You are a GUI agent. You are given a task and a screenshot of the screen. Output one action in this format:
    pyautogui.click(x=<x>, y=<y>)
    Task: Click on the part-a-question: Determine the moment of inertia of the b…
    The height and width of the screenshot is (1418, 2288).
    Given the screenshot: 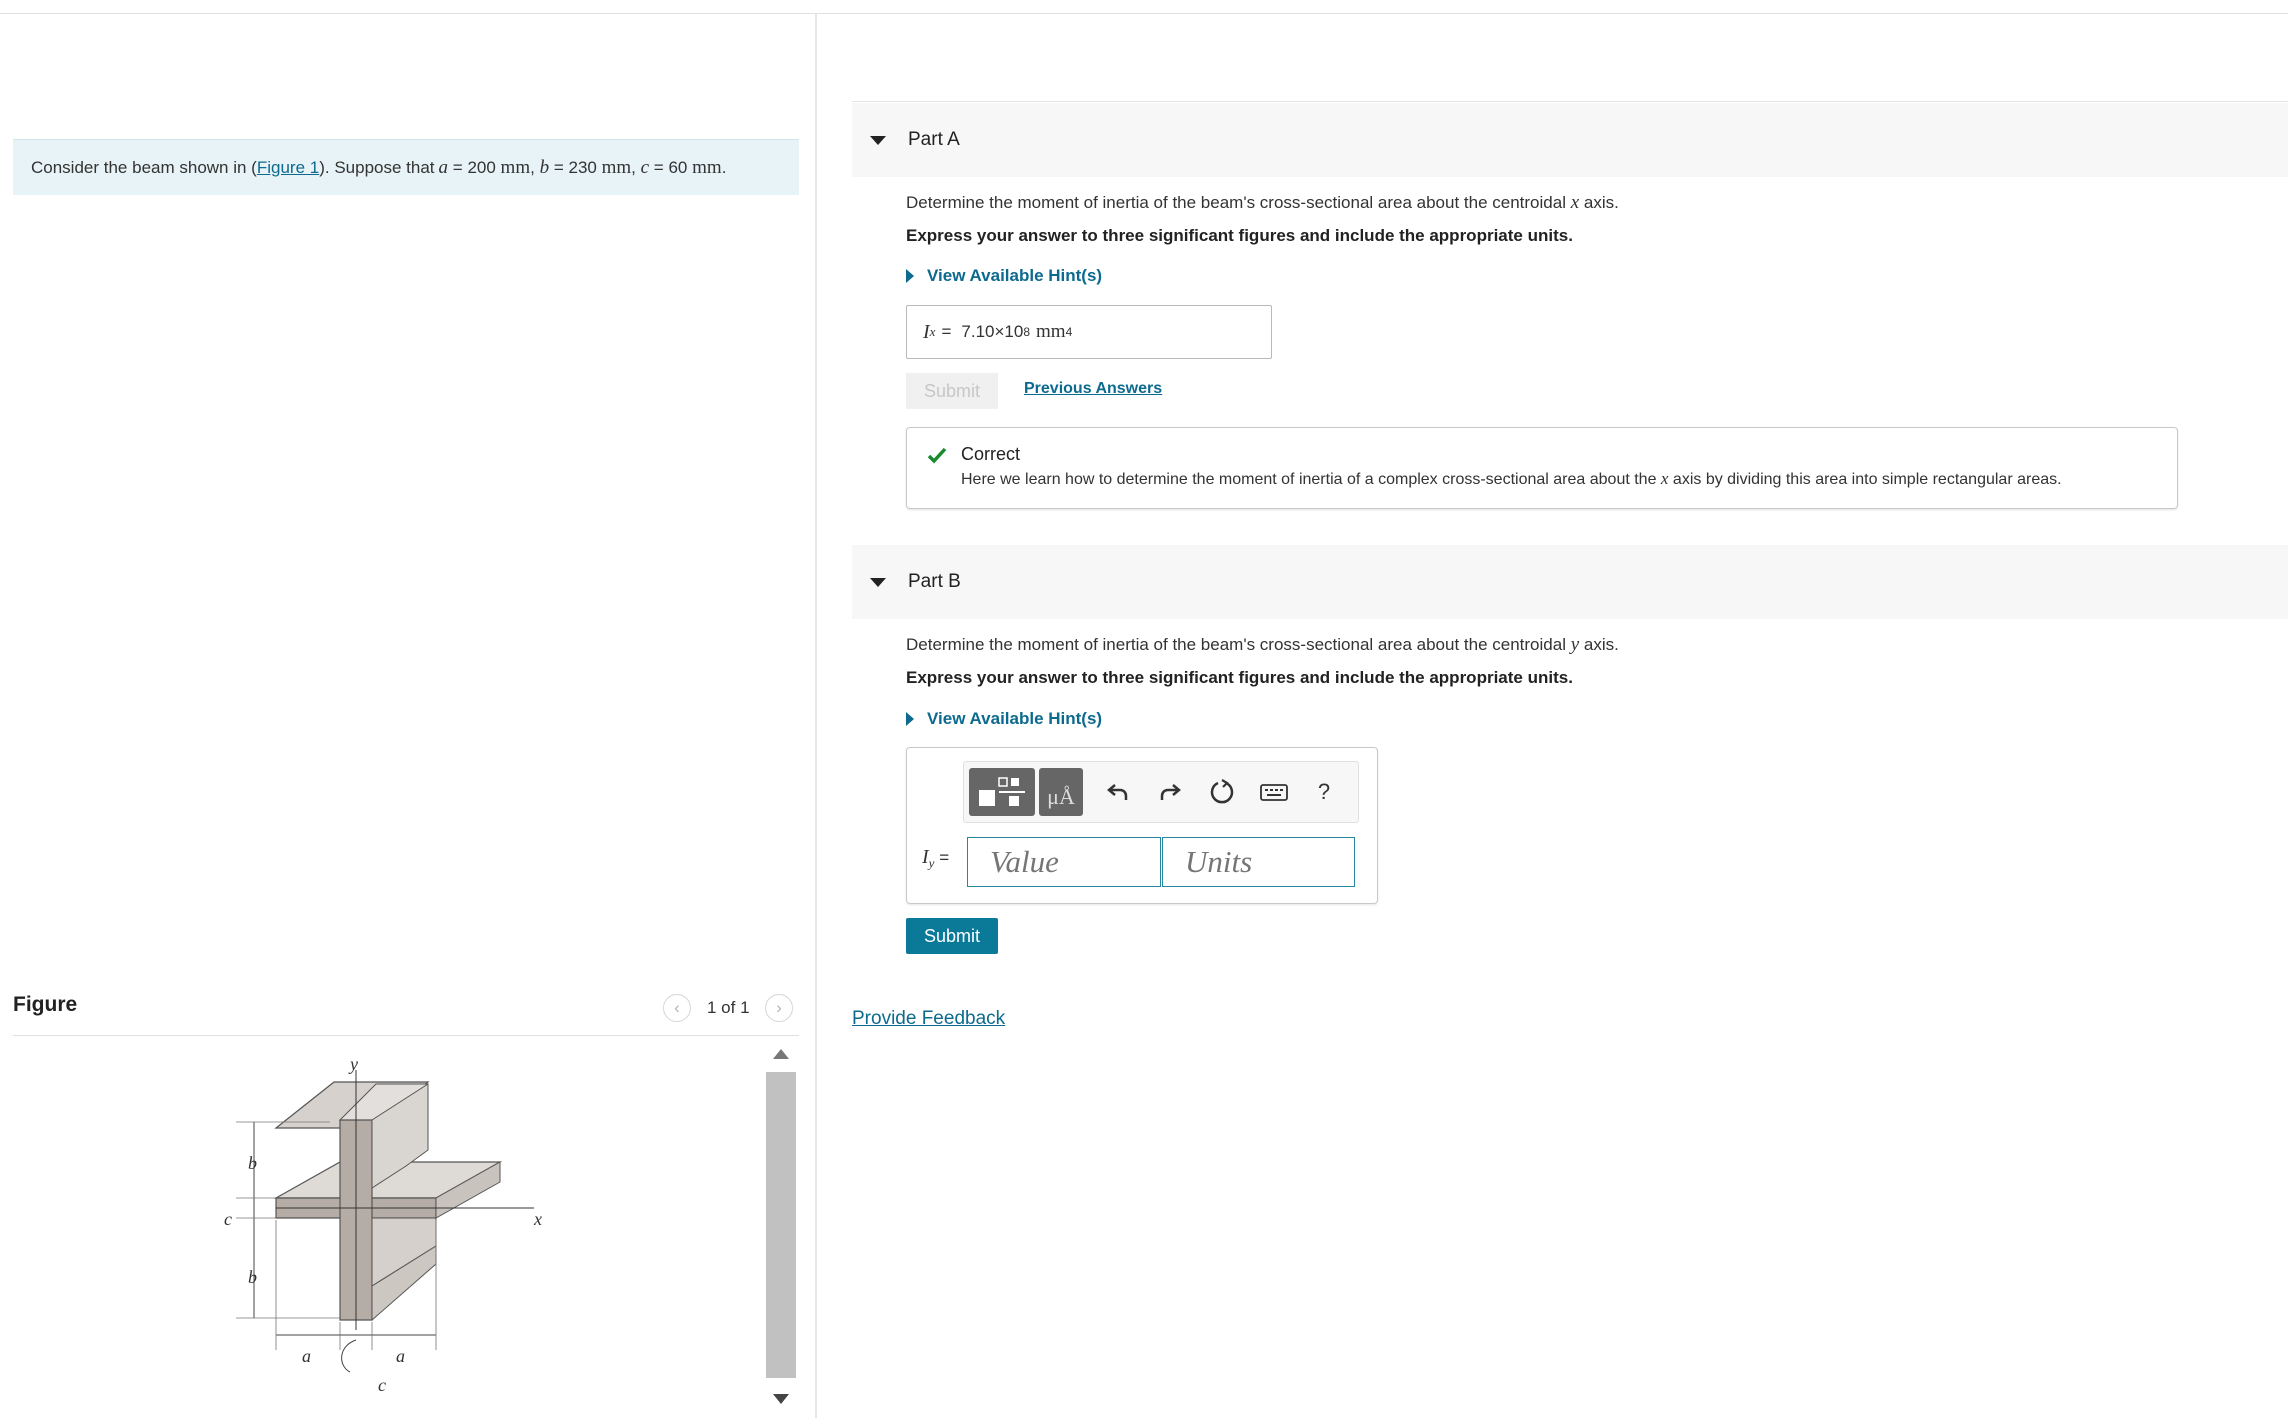 What is the action you would take?
    pyautogui.click(x=1262, y=203)
    